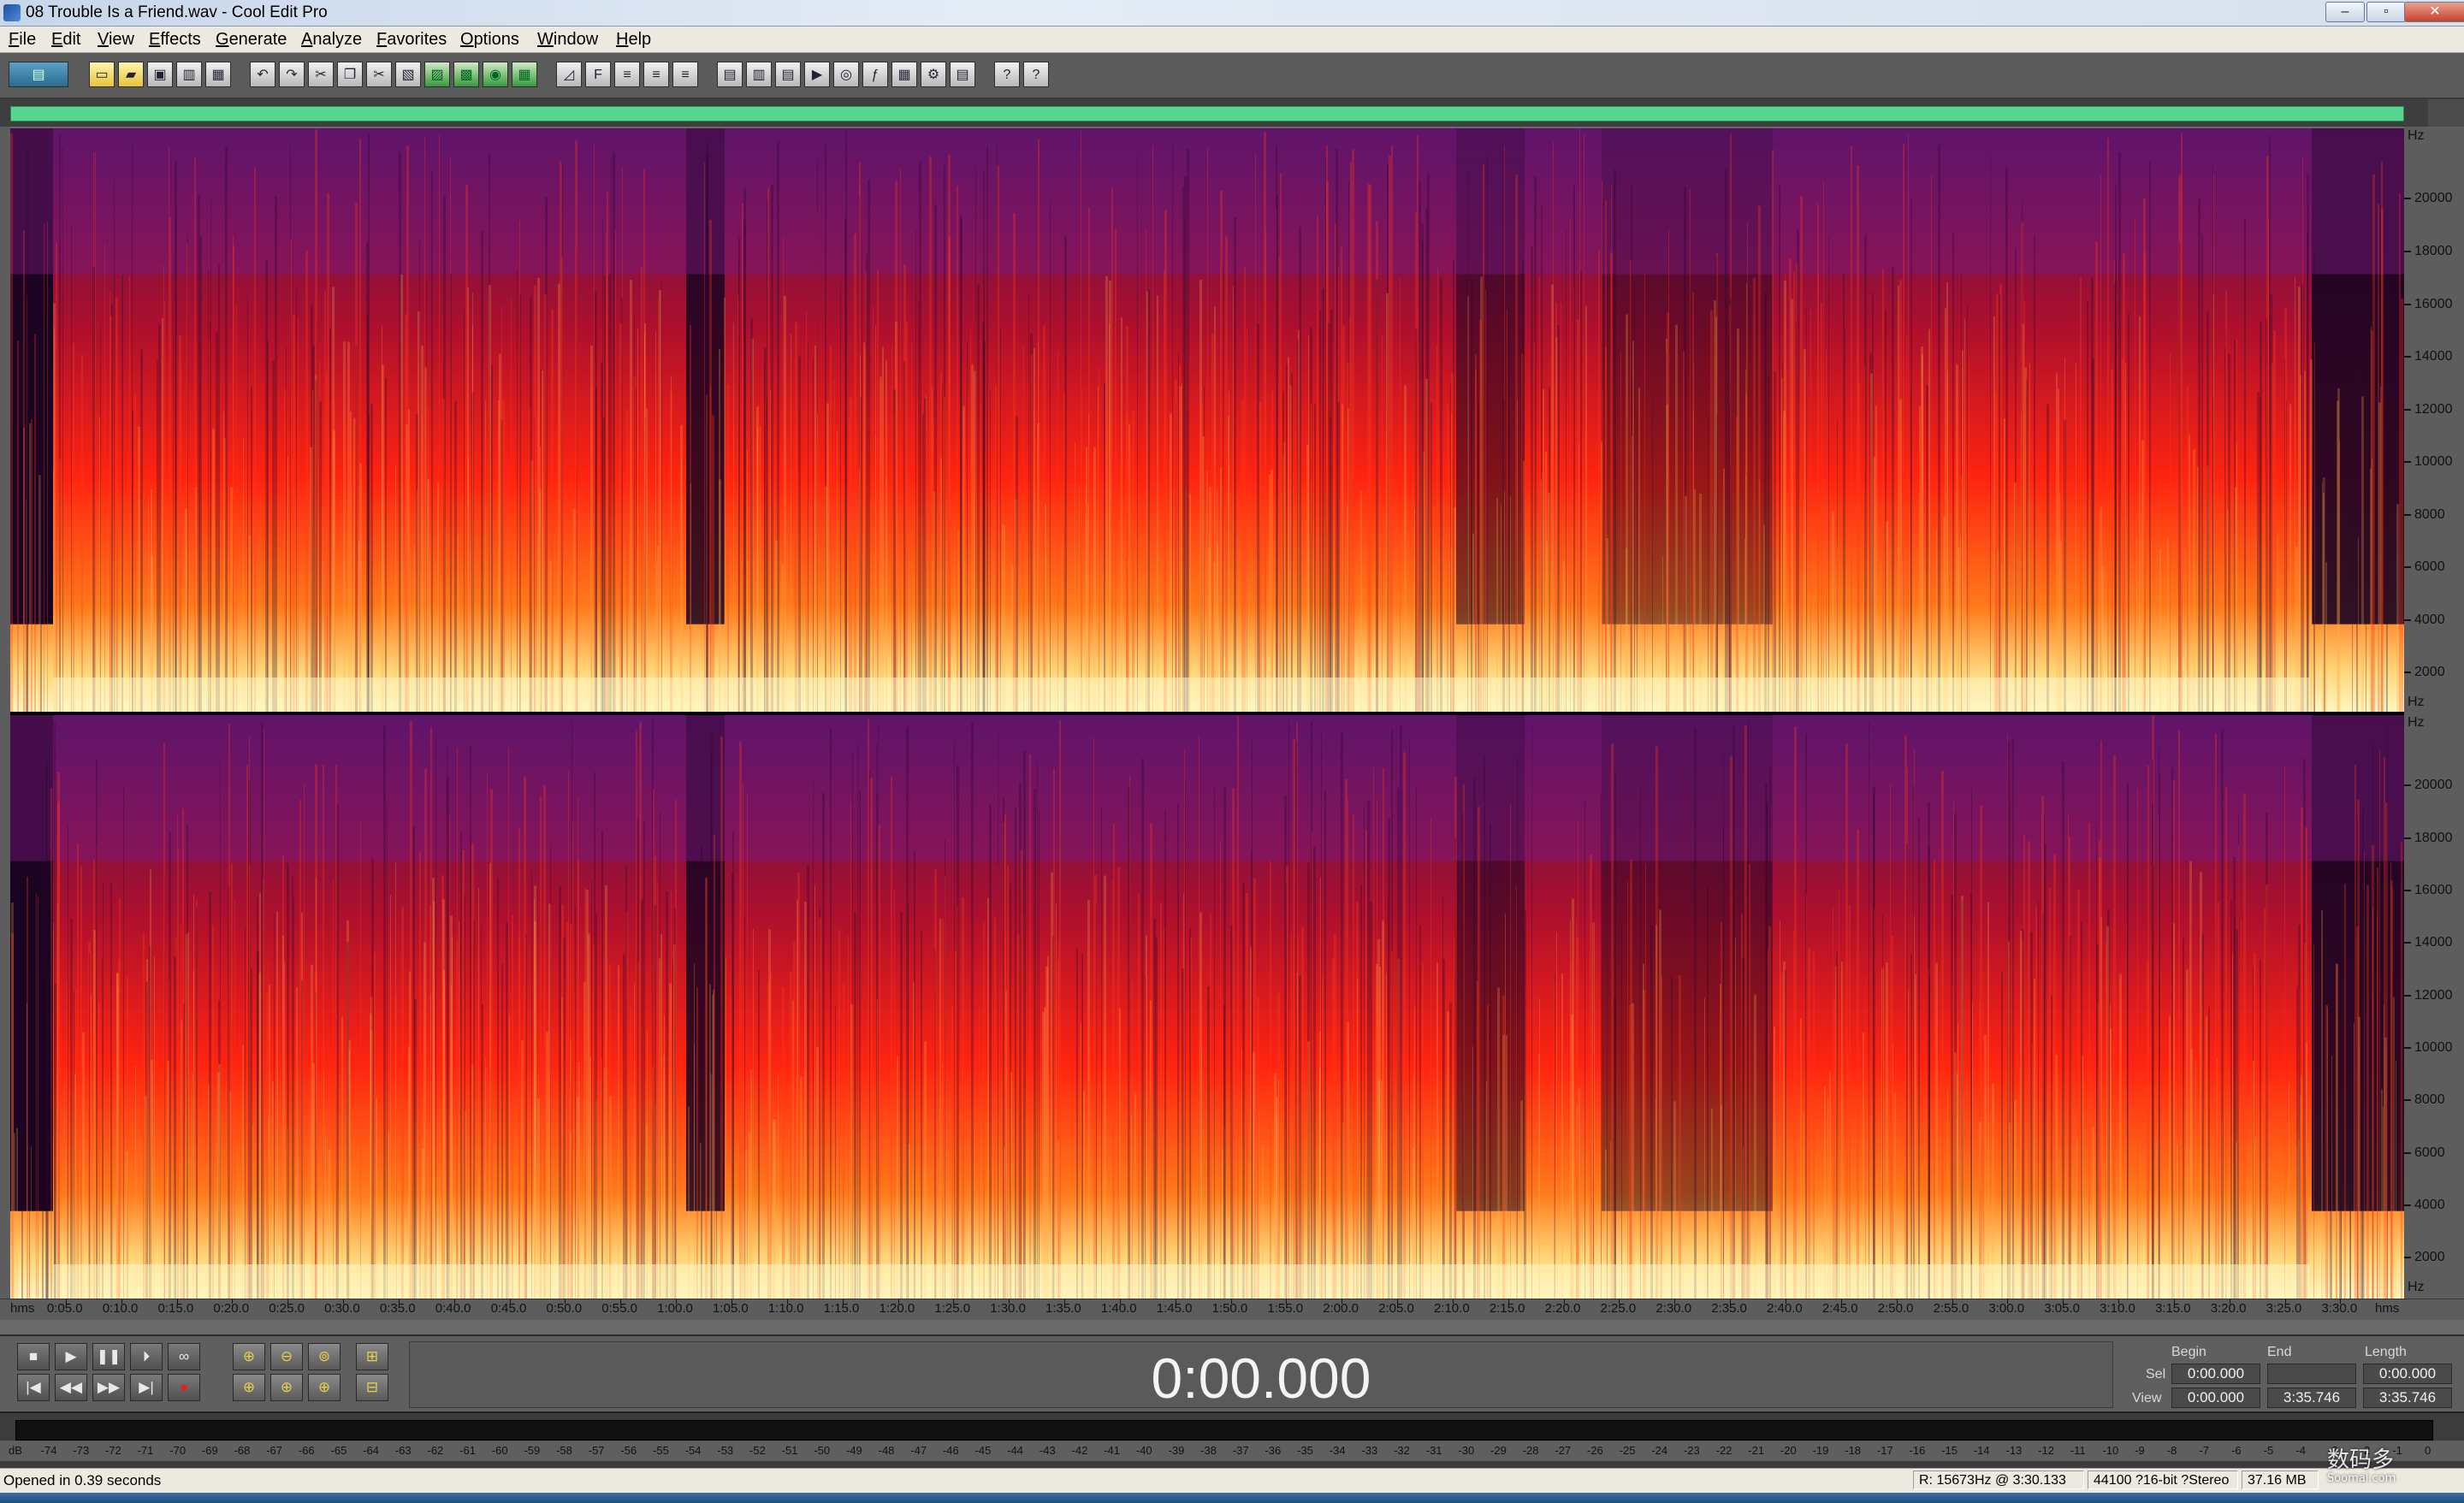 The width and height of the screenshot is (2464, 1503). I want to click on go-to-start-button: |◀, so click(33, 1387).